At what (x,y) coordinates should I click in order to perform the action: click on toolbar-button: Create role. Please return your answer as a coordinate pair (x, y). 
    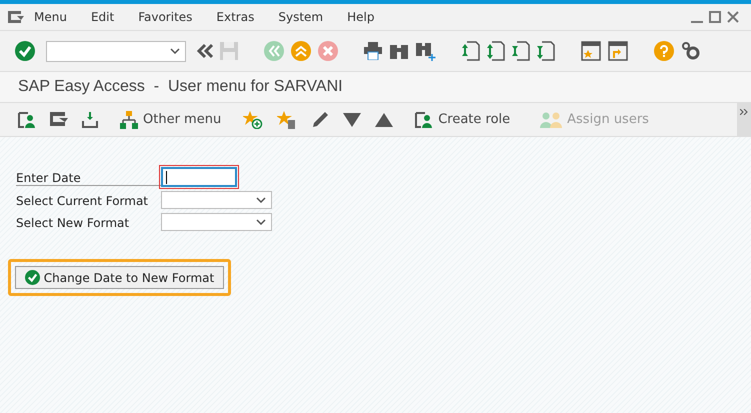
    Looking at the image, I should click on (462, 119).